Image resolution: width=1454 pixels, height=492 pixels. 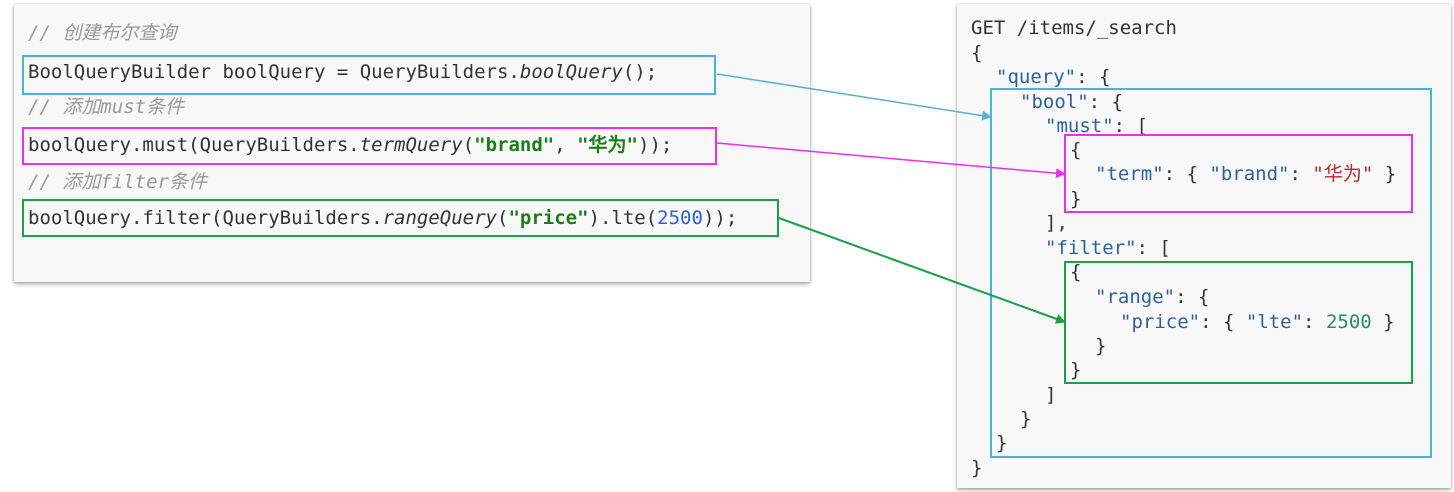 I want to click on bool-arrow, so click(x=854, y=97).